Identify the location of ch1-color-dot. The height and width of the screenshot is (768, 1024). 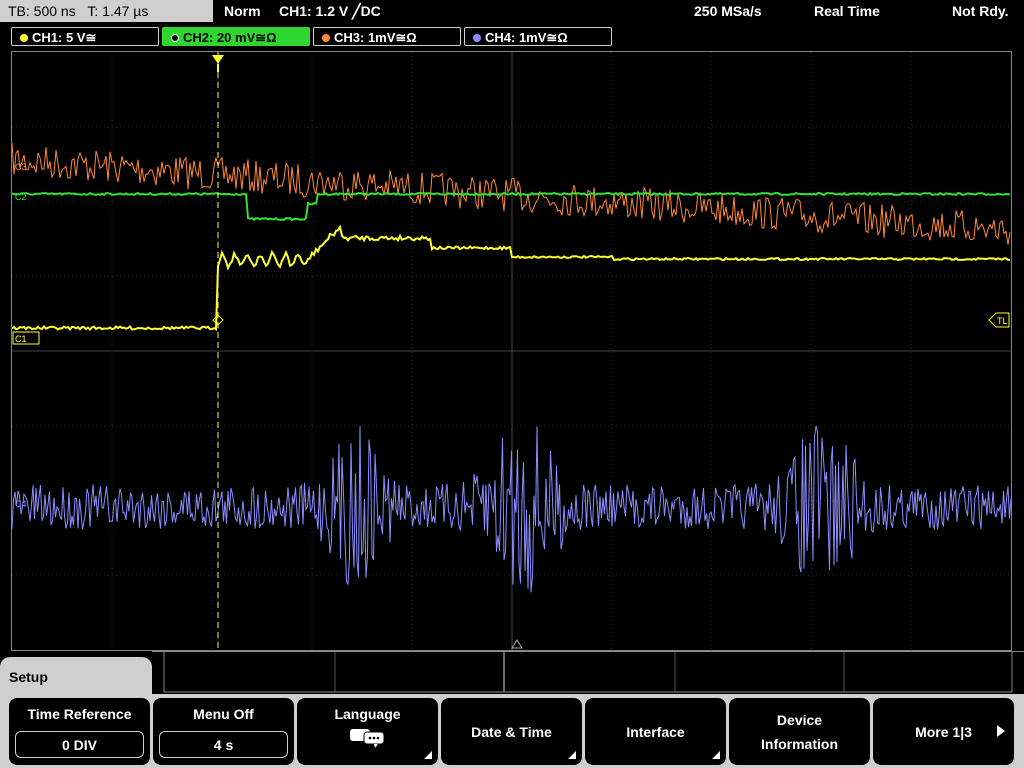
(24, 38).